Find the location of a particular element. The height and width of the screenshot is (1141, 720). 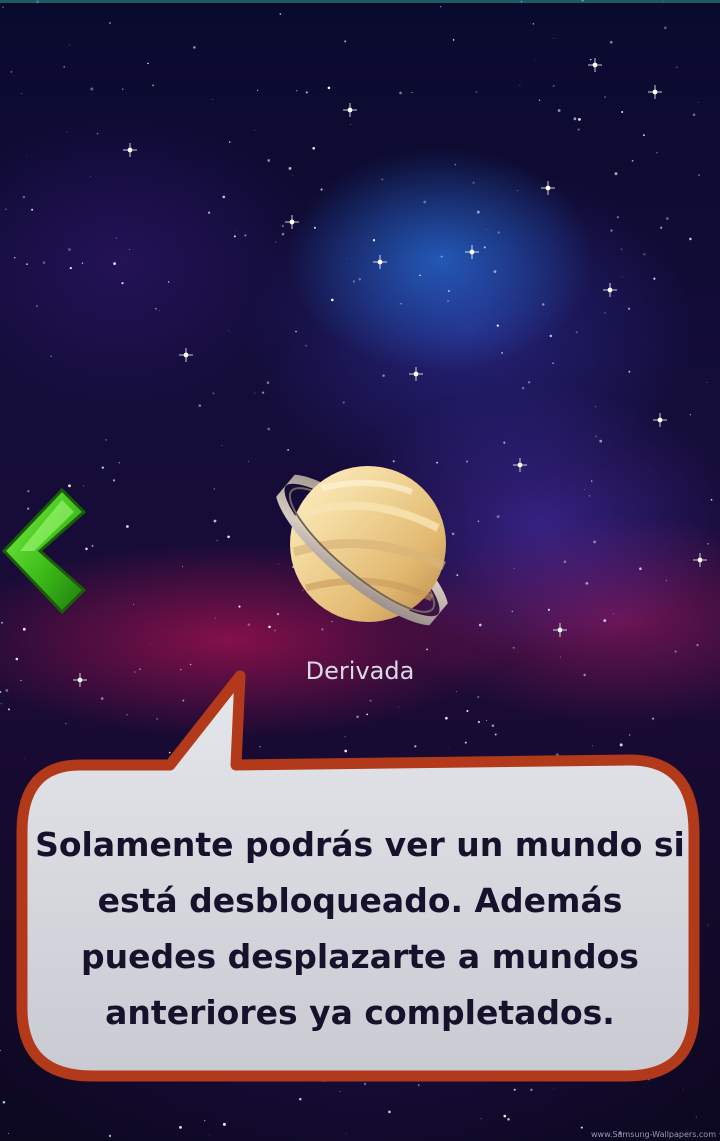

chevron-left-icon is located at coordinates (43, 551).